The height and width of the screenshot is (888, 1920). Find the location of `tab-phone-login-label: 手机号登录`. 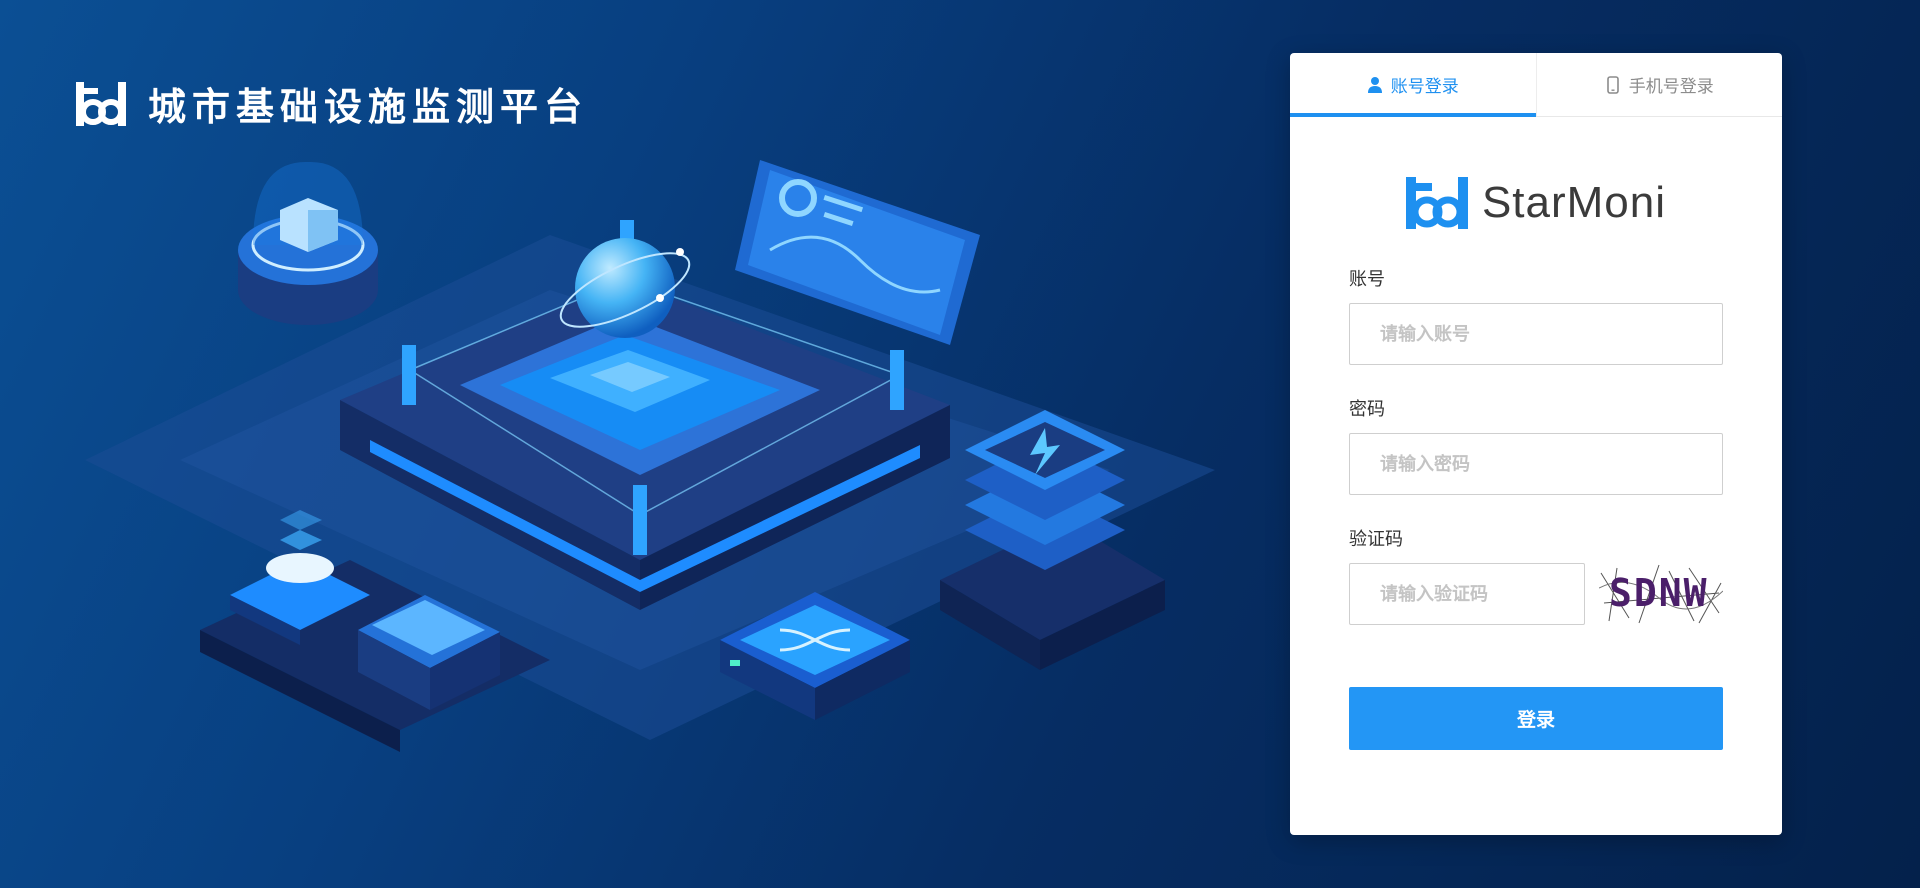

tab-phone-login-label: 手机号登录 is located at coordinates (1671, 87).